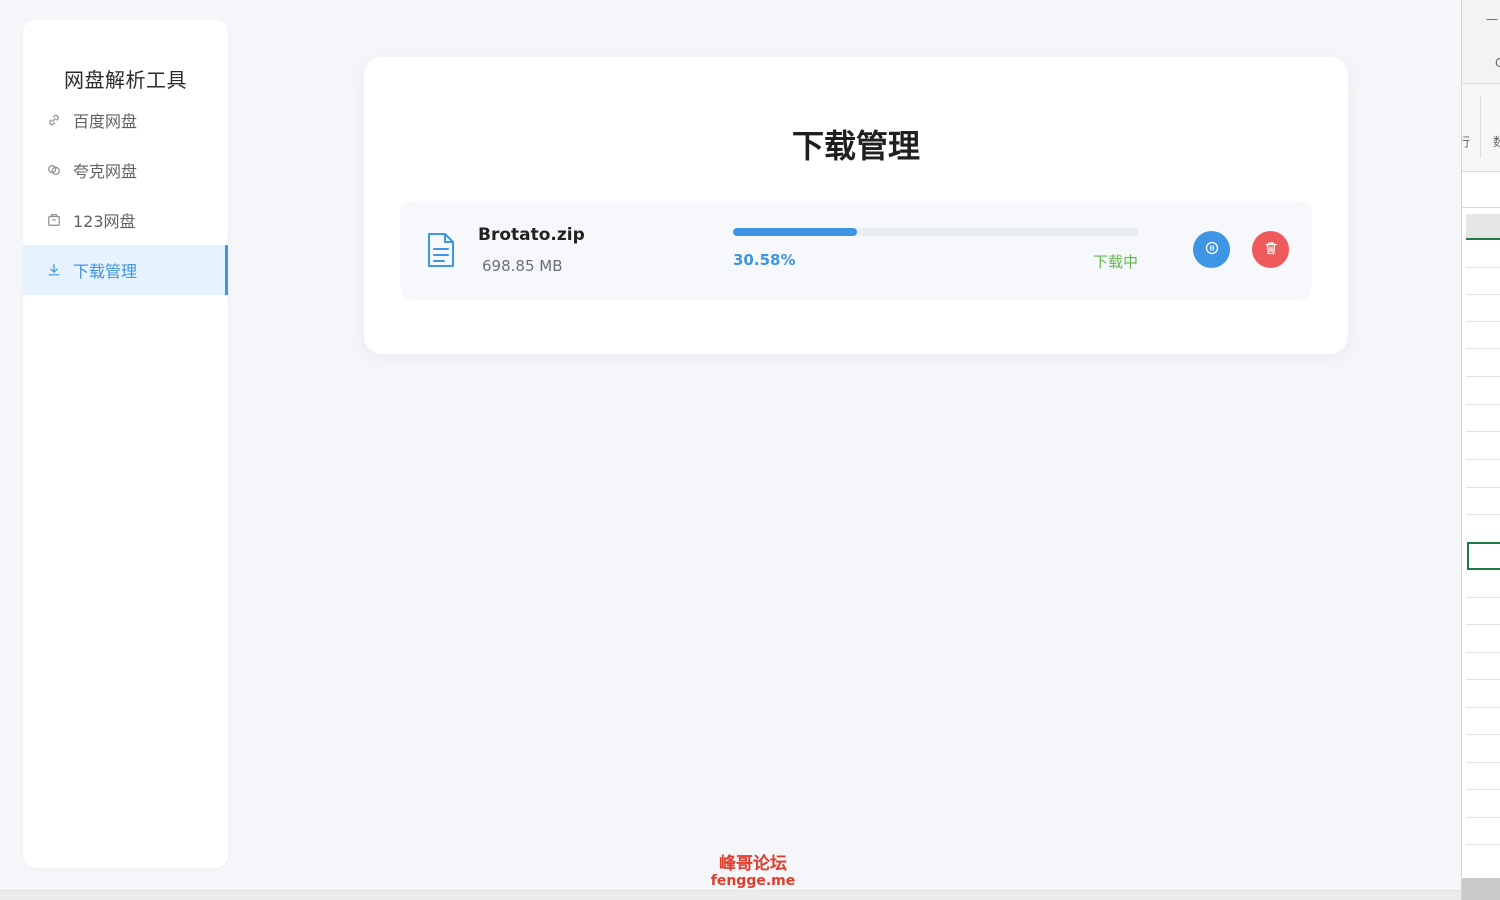  Describe the element at coordinates (105, 271) in the screenshot. I see `sidebar-item-label: 下载管理` at that location.